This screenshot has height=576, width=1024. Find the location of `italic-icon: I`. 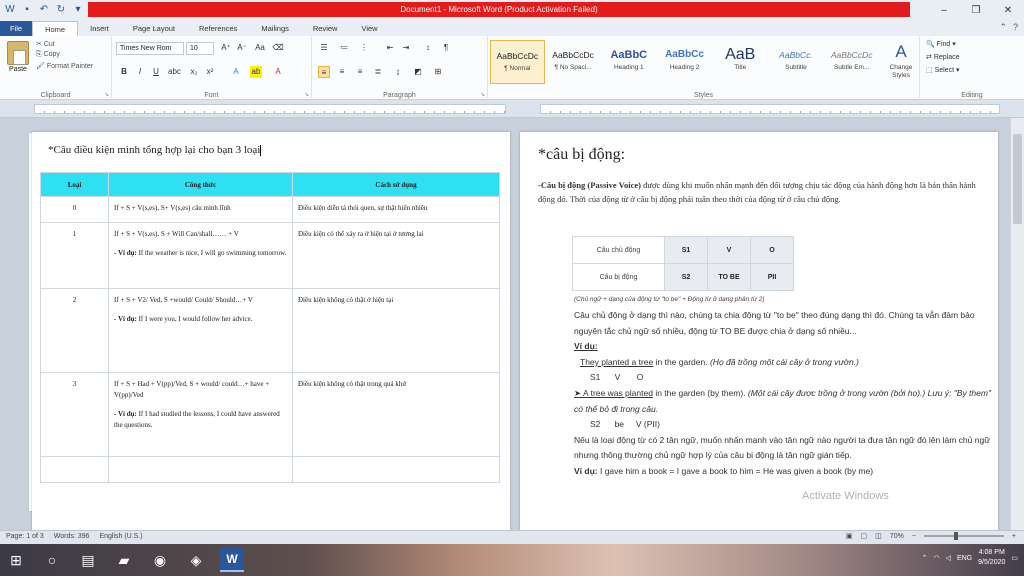

italic-icon: I is located at coordinates (140, 72).